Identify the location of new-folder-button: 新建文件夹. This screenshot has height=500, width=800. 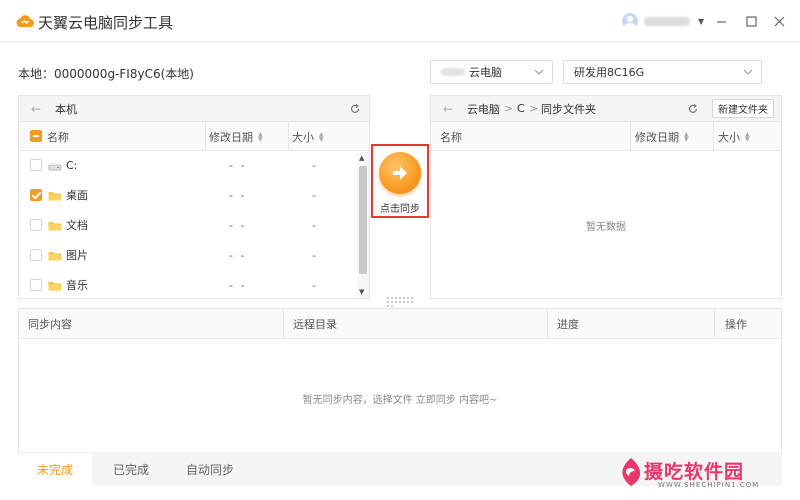
(743, 108).